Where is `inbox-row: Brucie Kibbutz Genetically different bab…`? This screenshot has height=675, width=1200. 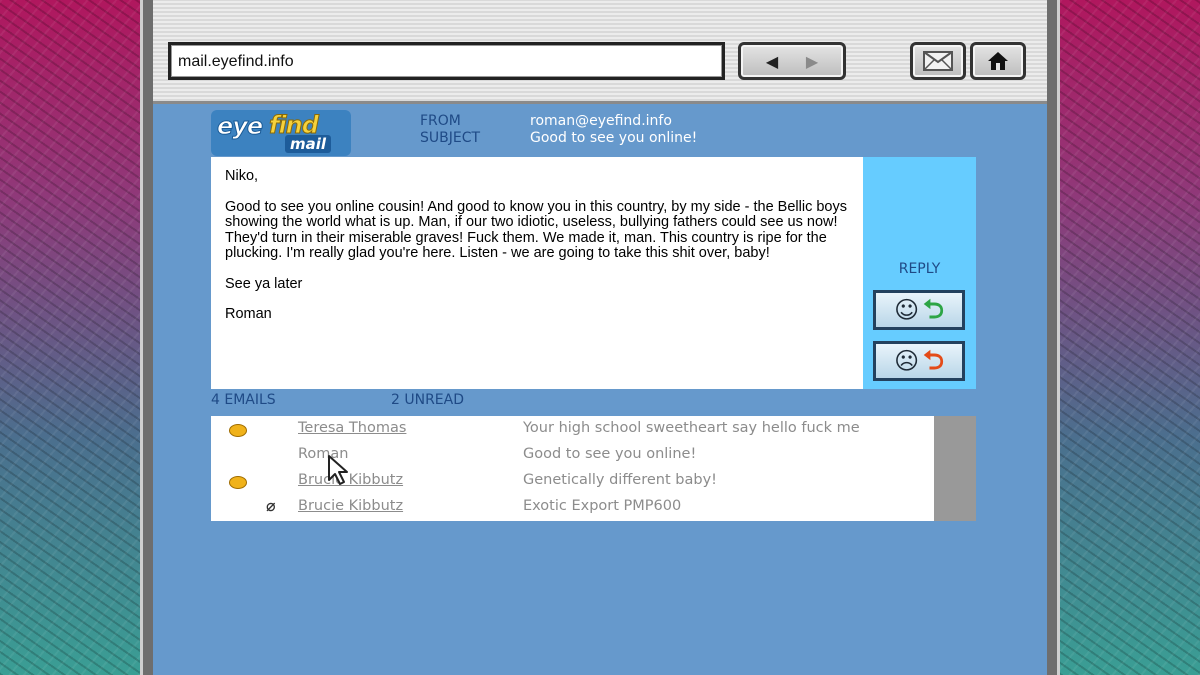
inbox-row: Brucie Kibbutz Genetically different bab… is located at coordinates (572, 481).